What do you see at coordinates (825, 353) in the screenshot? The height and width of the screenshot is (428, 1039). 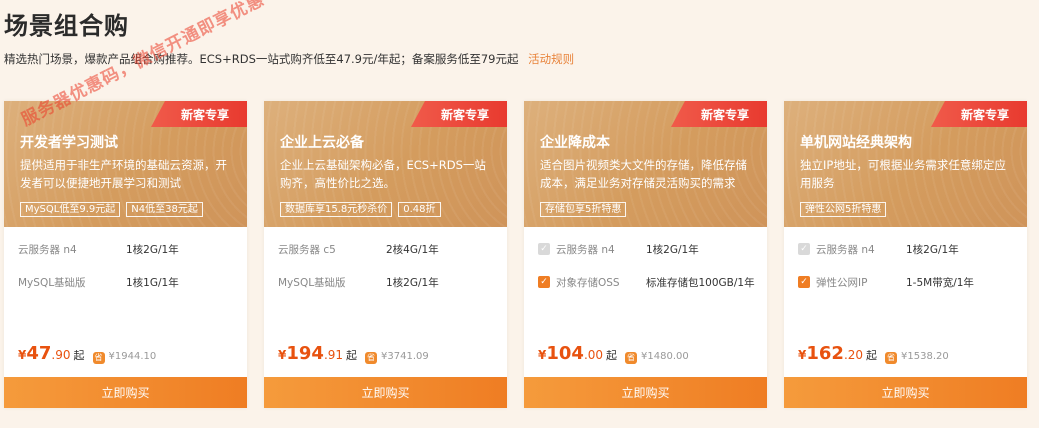 I see `price-integer: 162` at bounding box center [825, 353].